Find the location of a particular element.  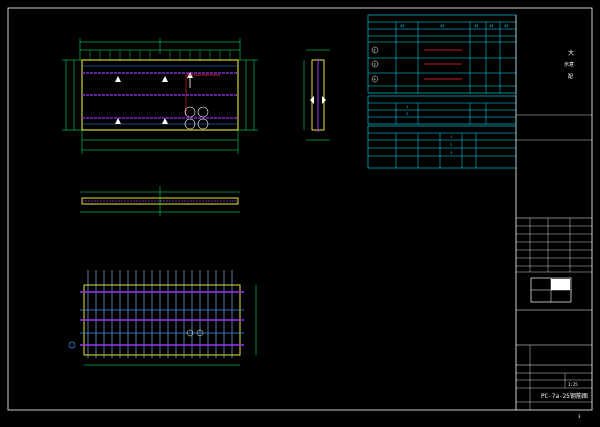

side-note-line3: 配 is located at coordinates (570, 77).